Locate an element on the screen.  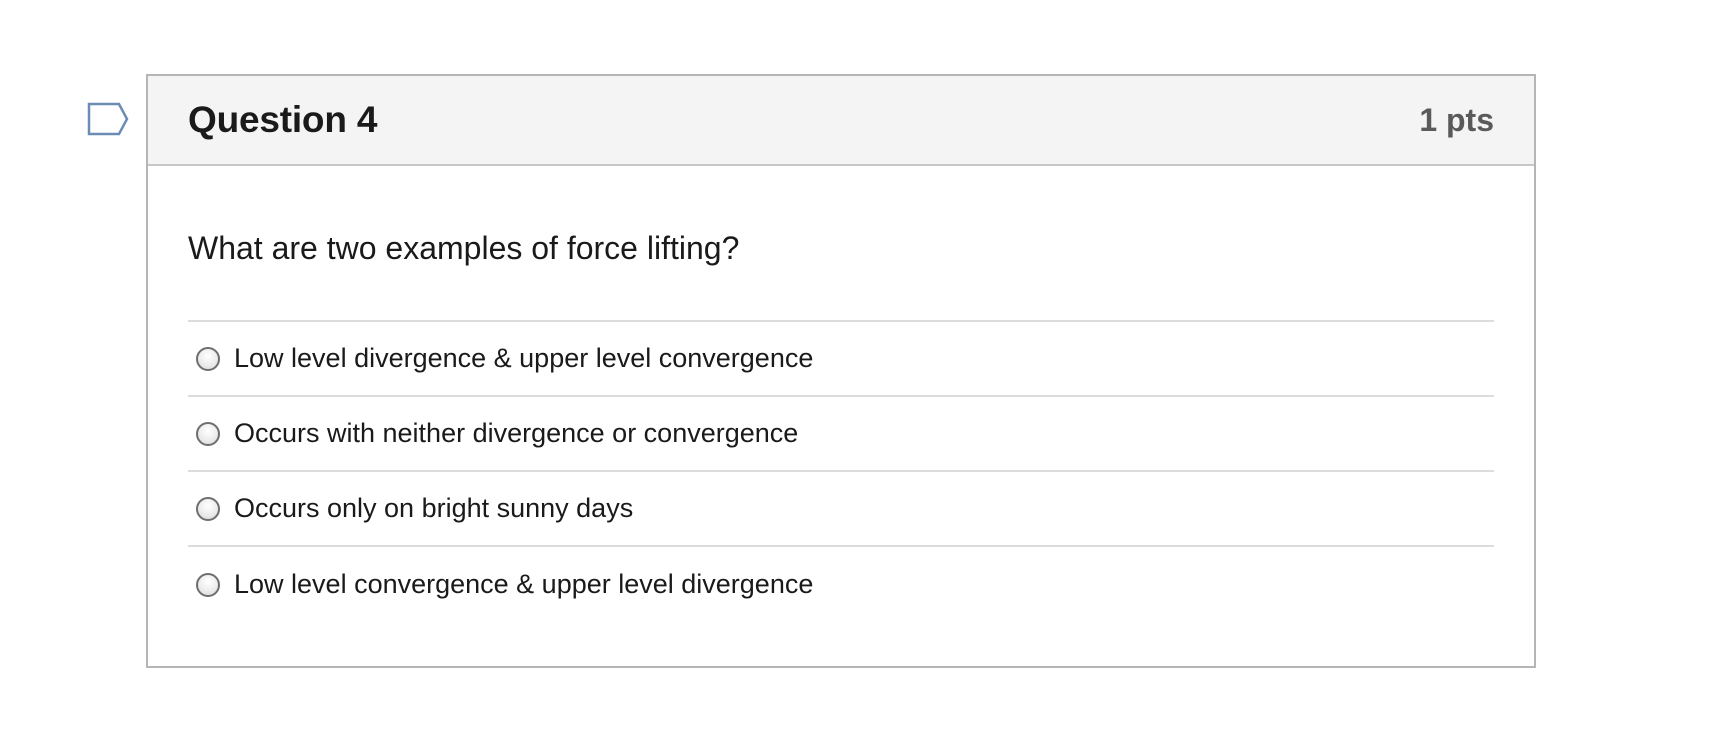
question-header: Question 4 1 pts is located at coordinates (841, 121).